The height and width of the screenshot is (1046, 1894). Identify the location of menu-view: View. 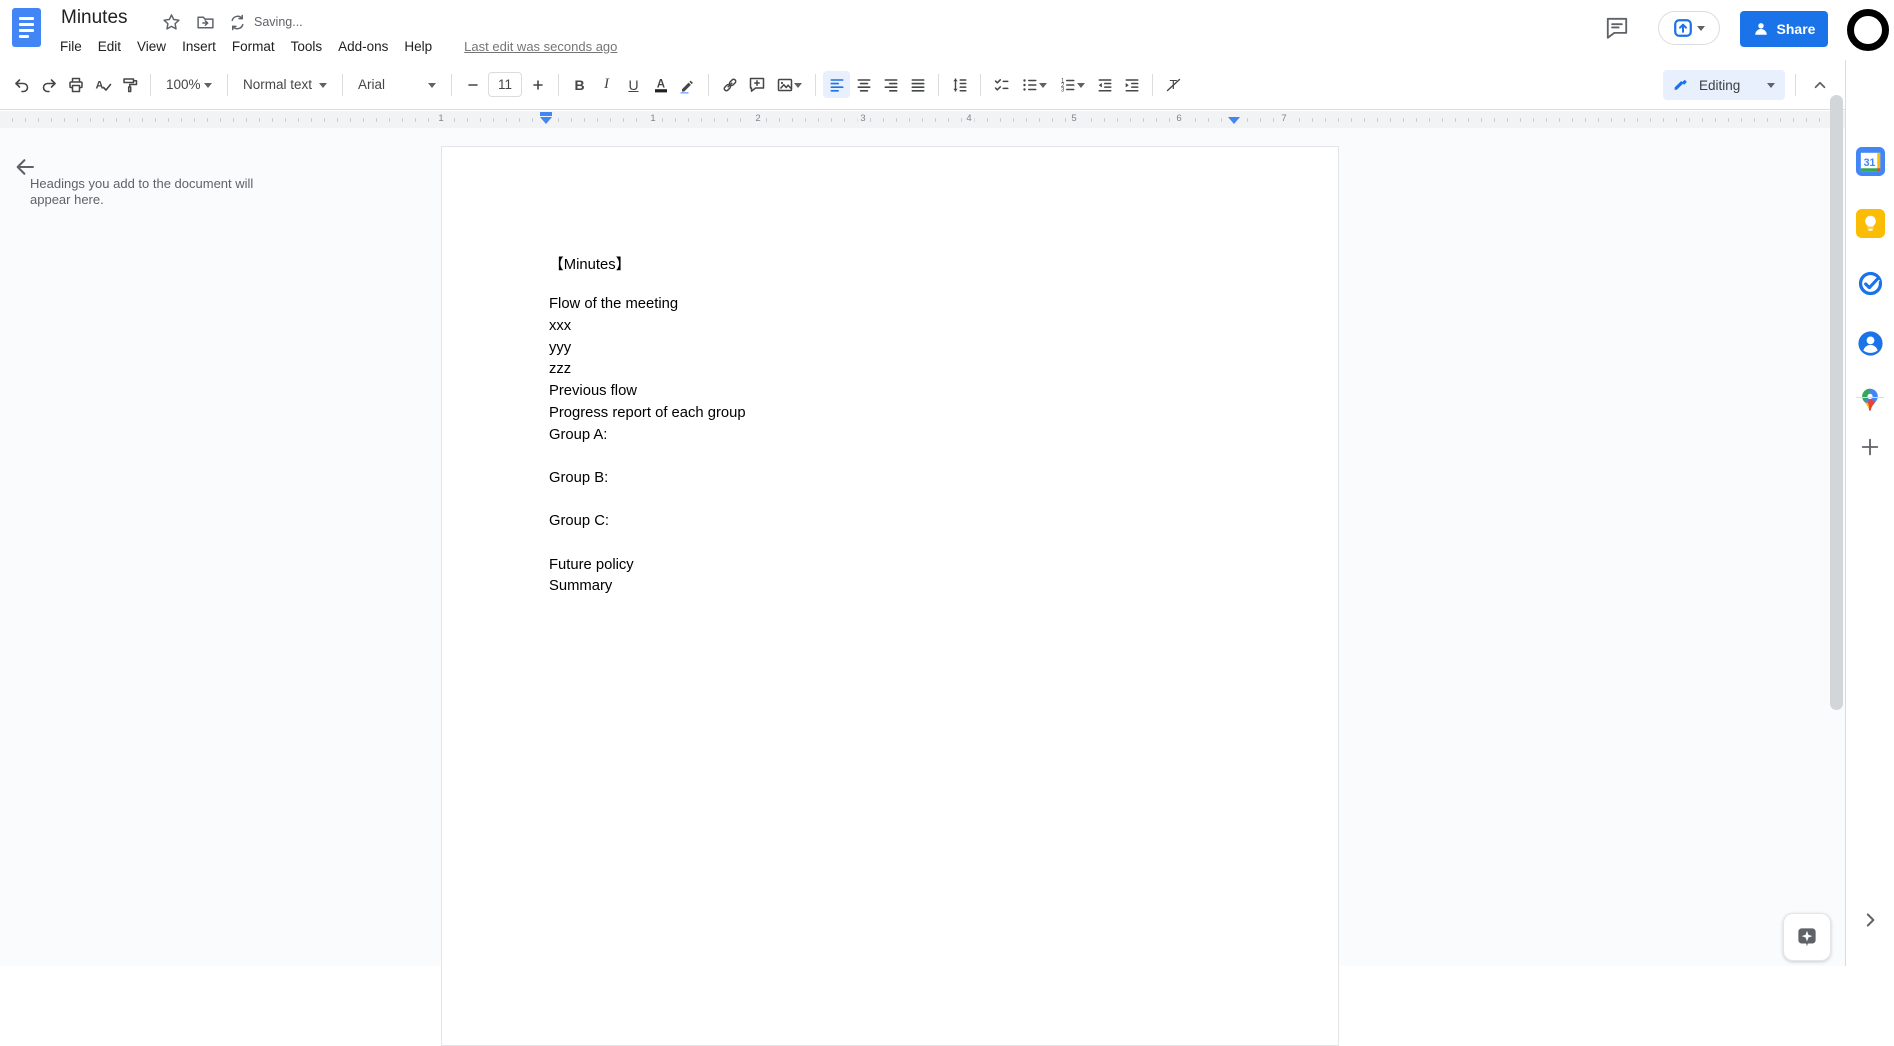
(151, 46).